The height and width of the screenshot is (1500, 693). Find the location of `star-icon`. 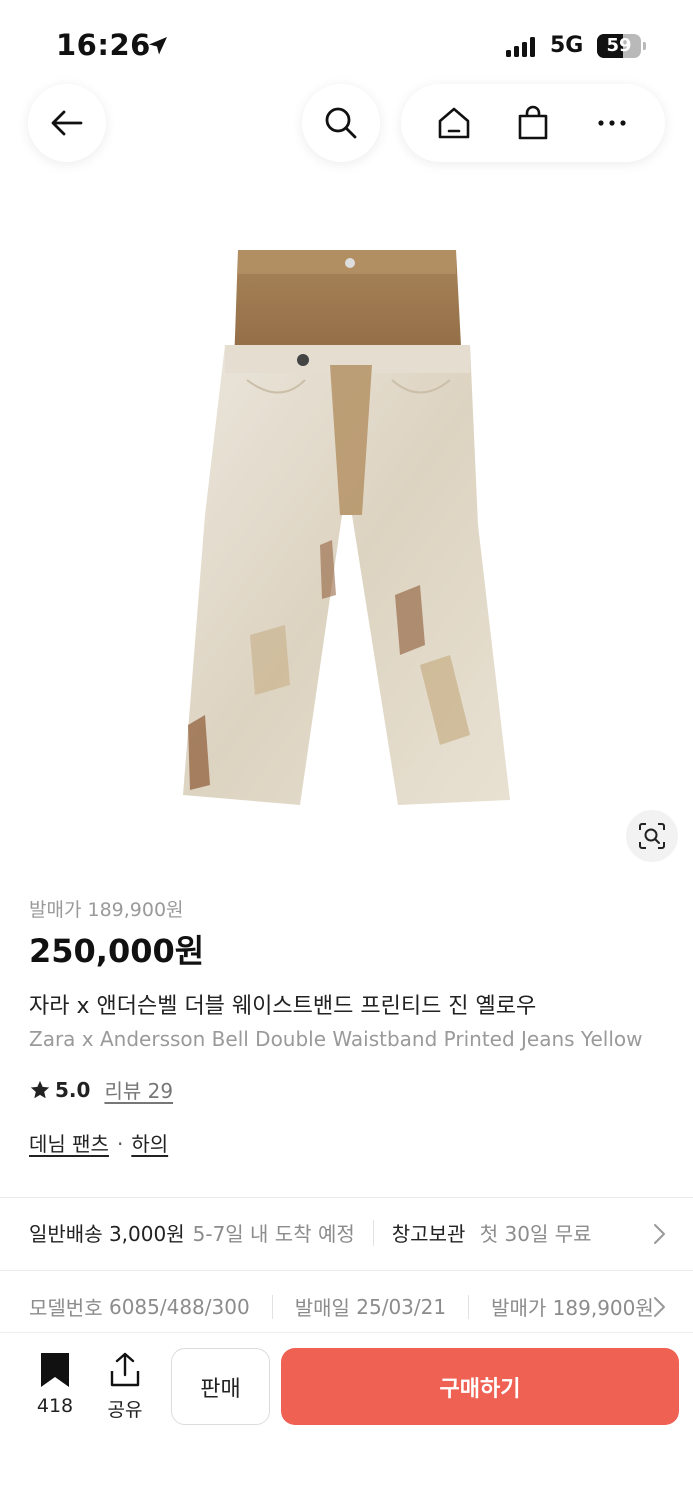

star-icon is located at coordinates (40, 1089).